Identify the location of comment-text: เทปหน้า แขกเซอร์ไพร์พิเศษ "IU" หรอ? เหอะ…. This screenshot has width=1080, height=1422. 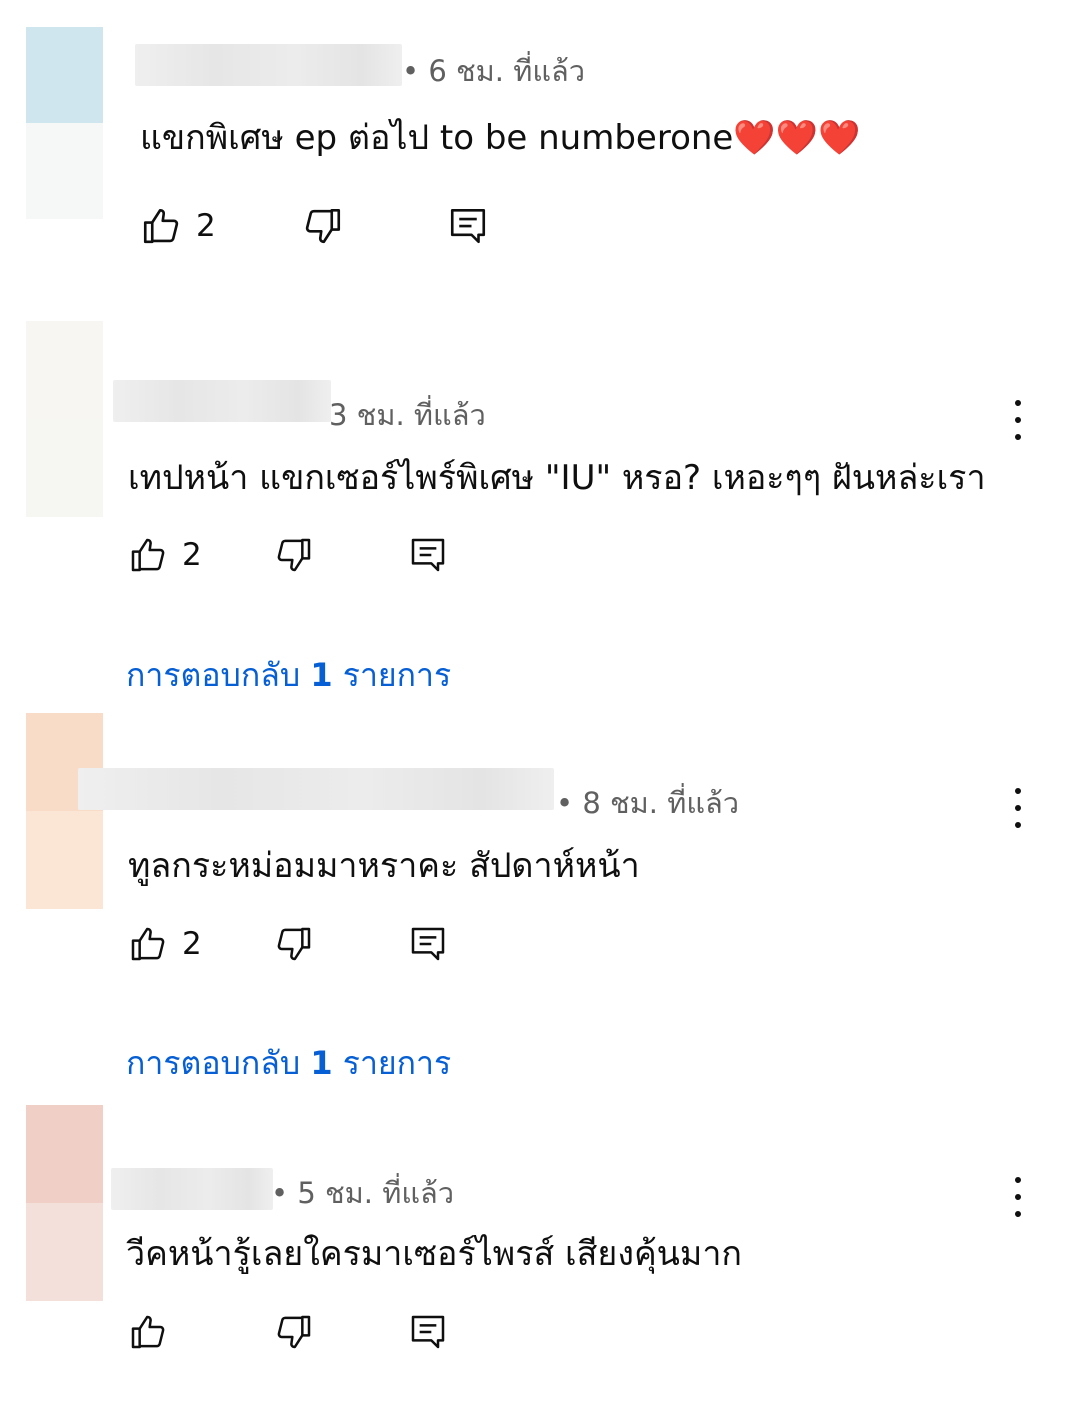
(557, 478).